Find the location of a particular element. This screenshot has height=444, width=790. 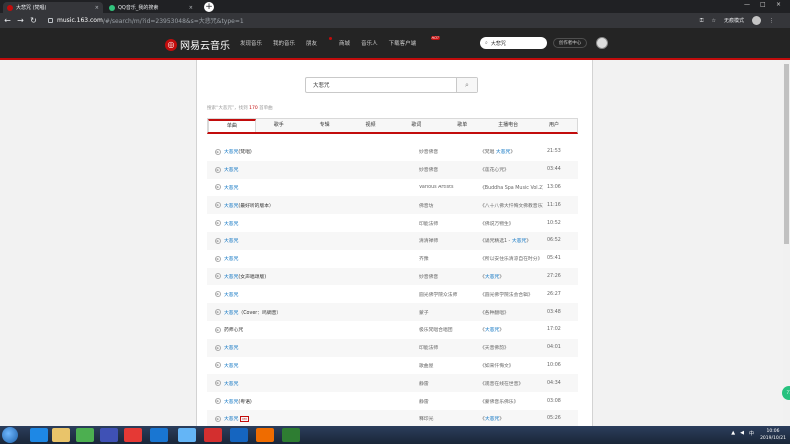

song-title: 大悲咒 MV is located at coordinates (319, 419).